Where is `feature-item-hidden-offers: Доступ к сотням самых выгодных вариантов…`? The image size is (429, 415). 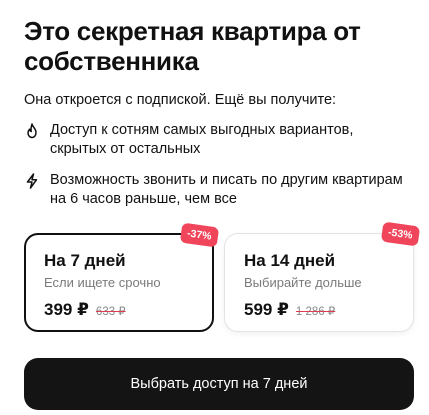
feature-item-hidden-offers: Доступ к сотням самых выгодных вариантов… is located at coordinates (214, 140).